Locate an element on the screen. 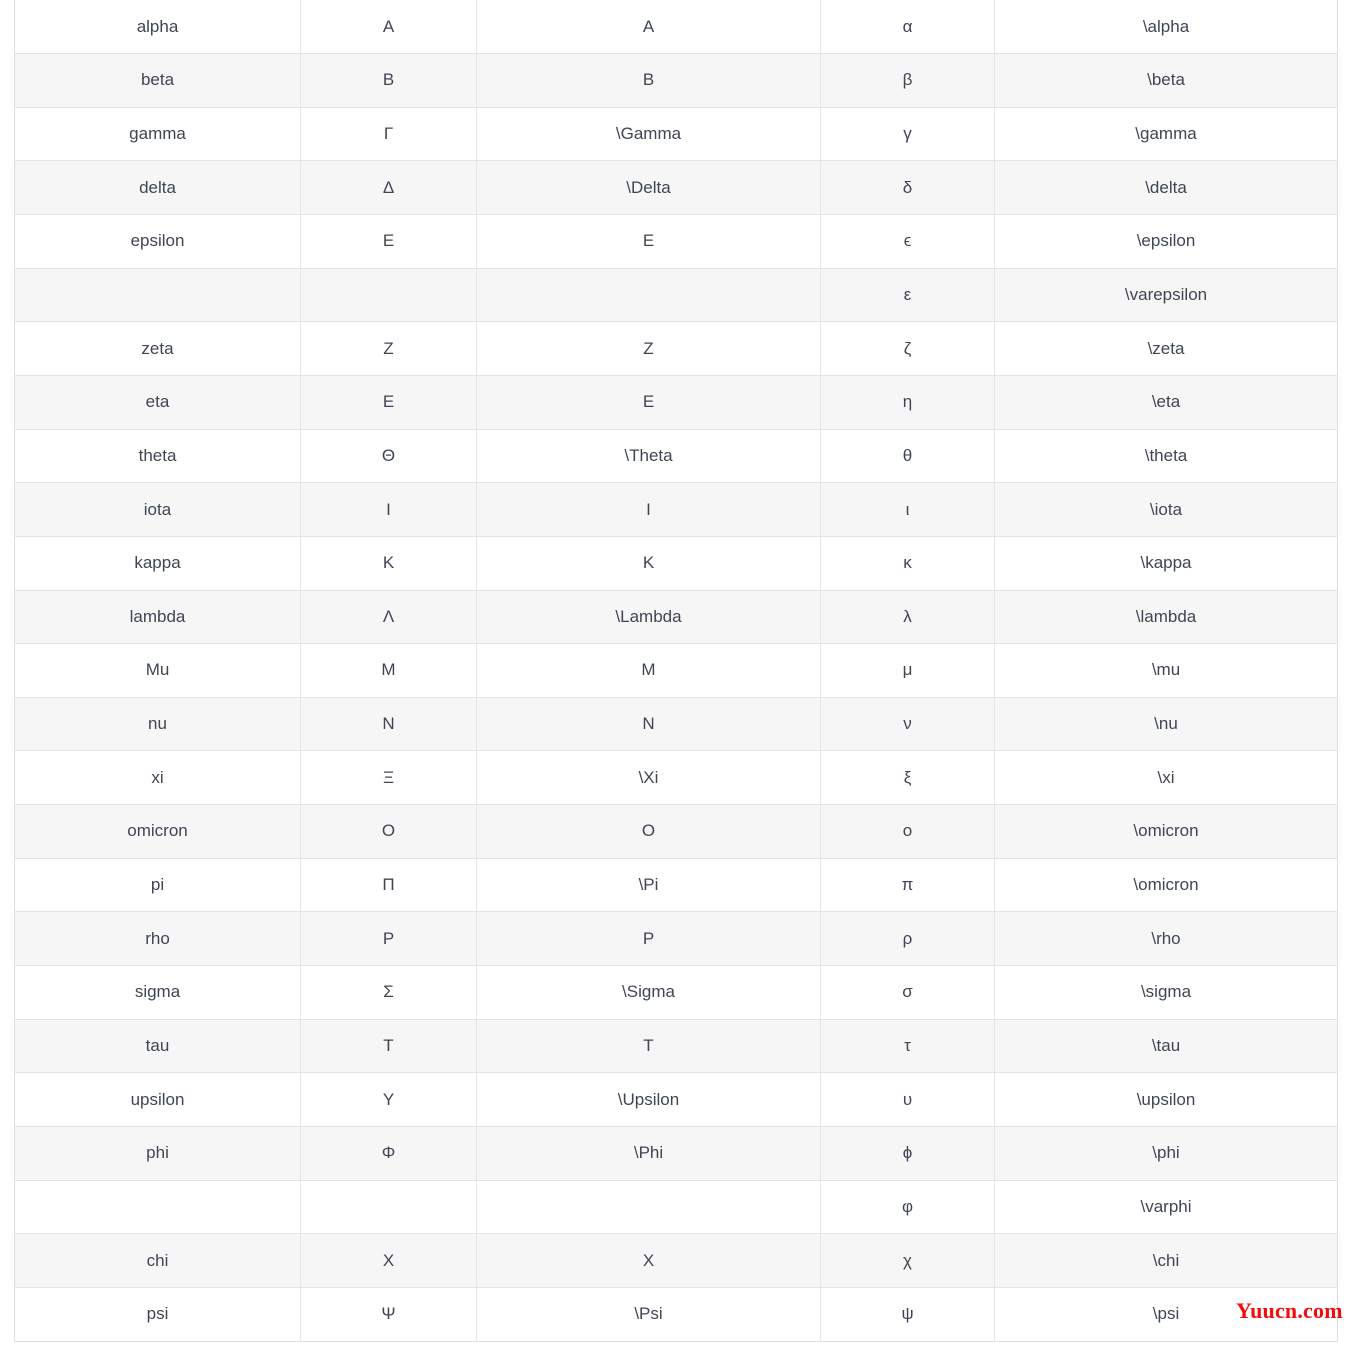 The height and width of the screenshot is (1368, 1353). cell-lowercase_symbol: α is located at coordinates (907, 27).